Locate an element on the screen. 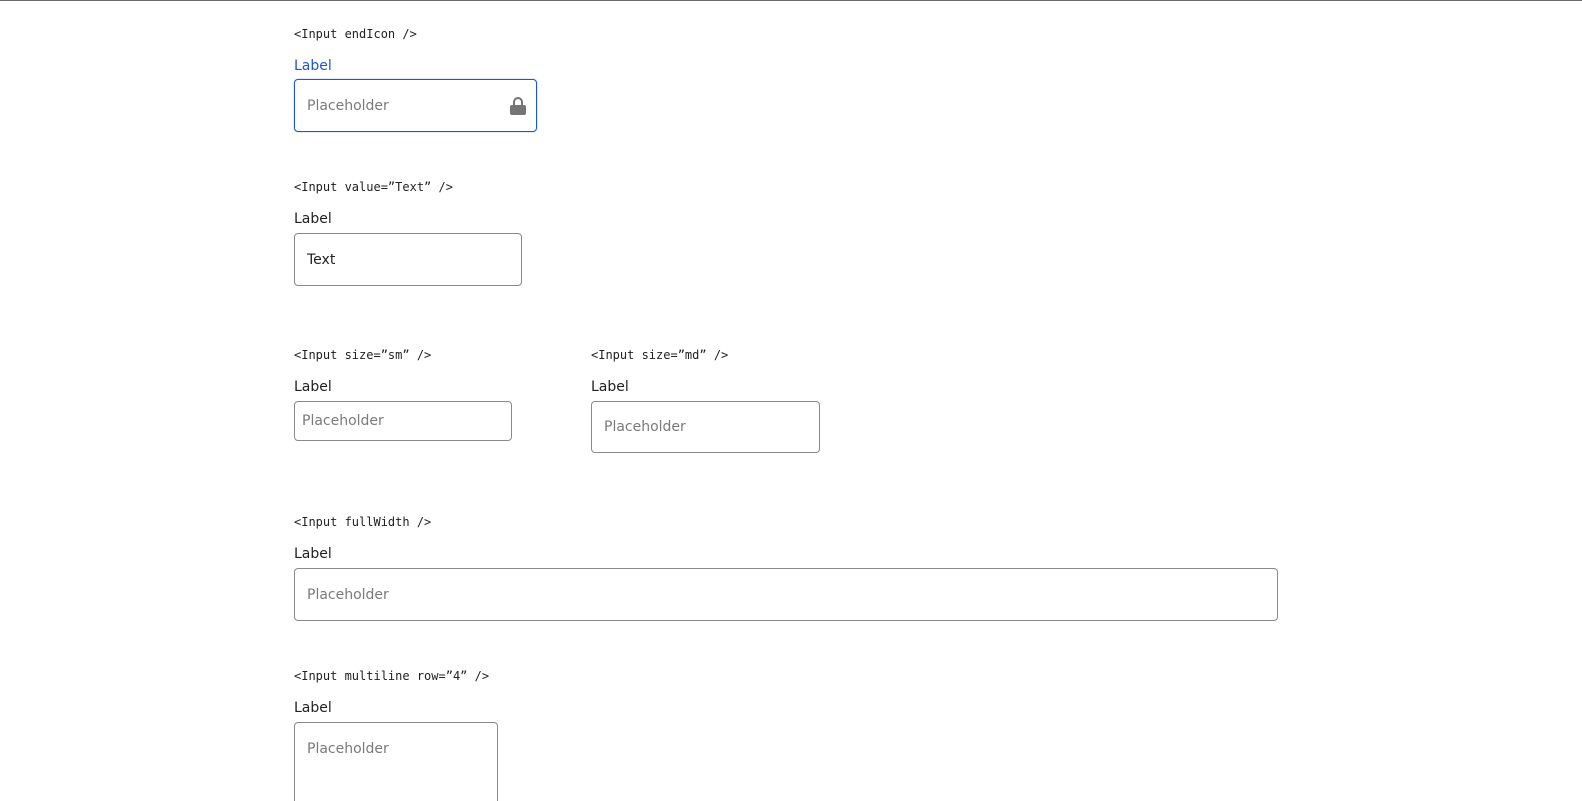 This screenshot has width=1582, height=801. size-md-text-input is located at coordinates (705, 427).